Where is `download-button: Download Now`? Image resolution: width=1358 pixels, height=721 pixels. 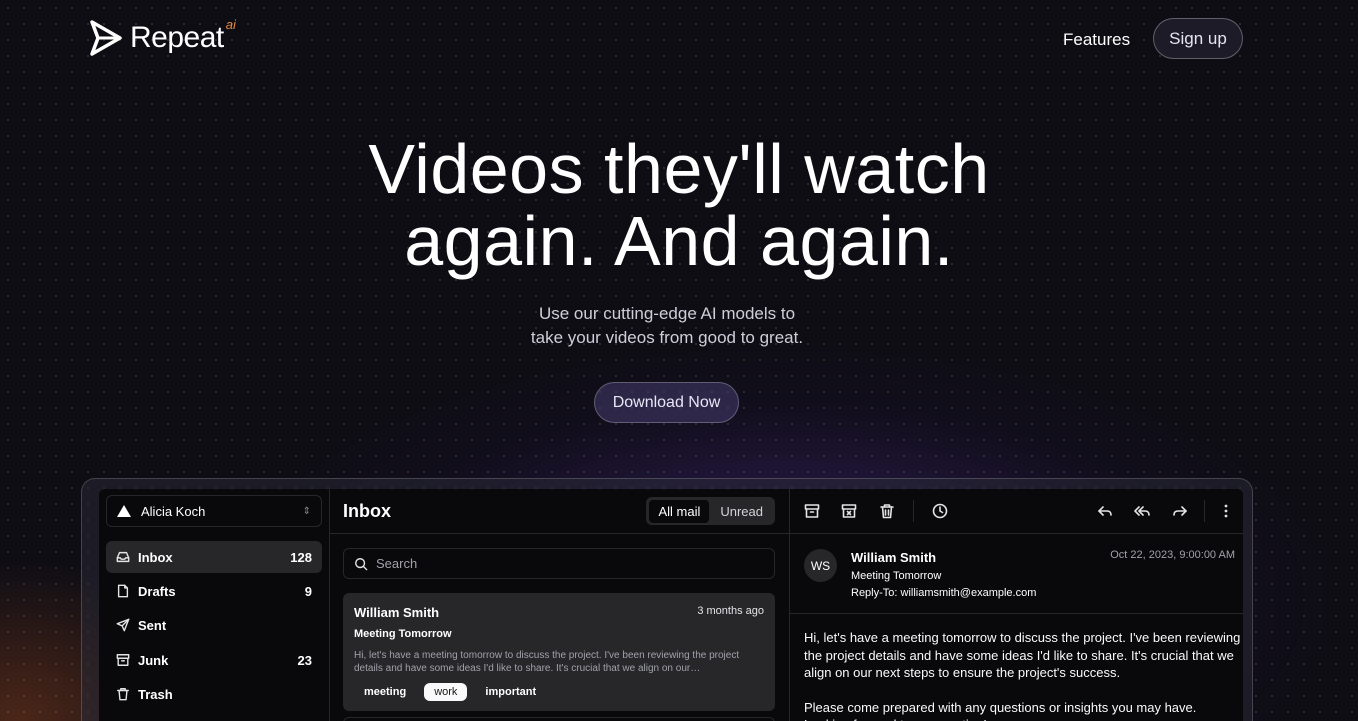 download-button: Download Now is located at coordinates (666, 402).